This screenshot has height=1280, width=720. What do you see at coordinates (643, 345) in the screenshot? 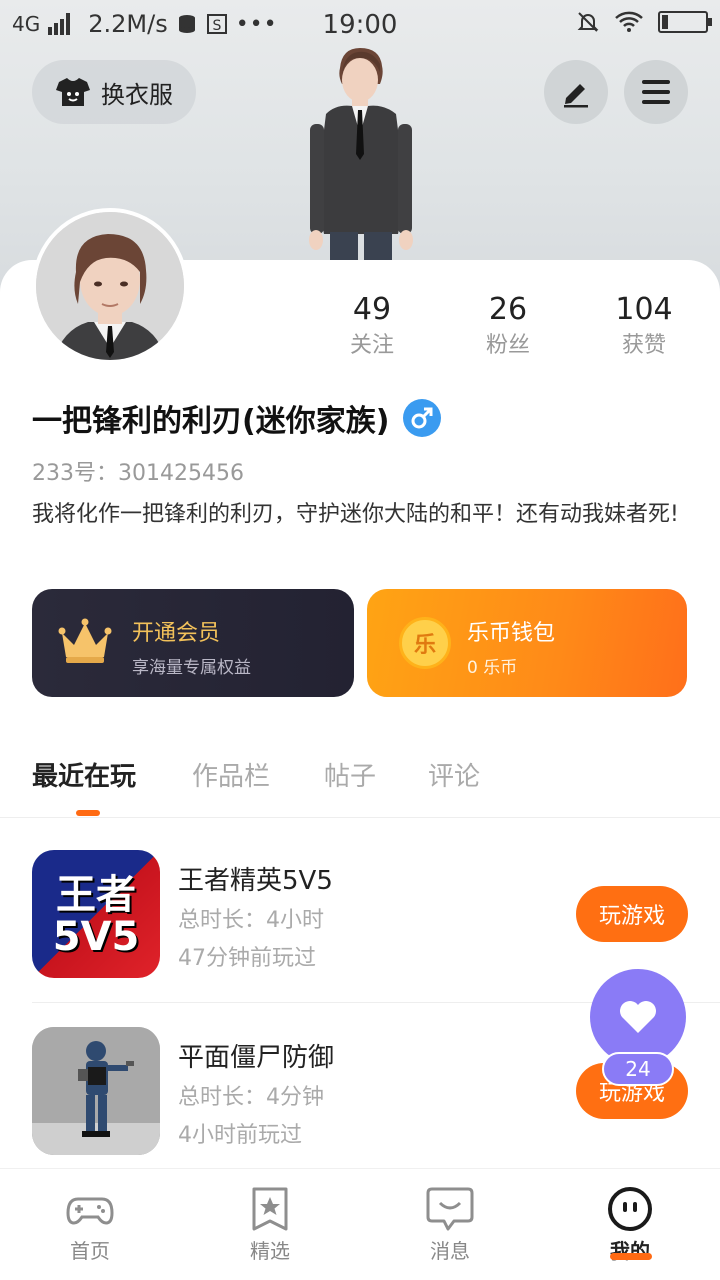
I see `stat-likes-label: 获赞` at bounding box center [643, 345].